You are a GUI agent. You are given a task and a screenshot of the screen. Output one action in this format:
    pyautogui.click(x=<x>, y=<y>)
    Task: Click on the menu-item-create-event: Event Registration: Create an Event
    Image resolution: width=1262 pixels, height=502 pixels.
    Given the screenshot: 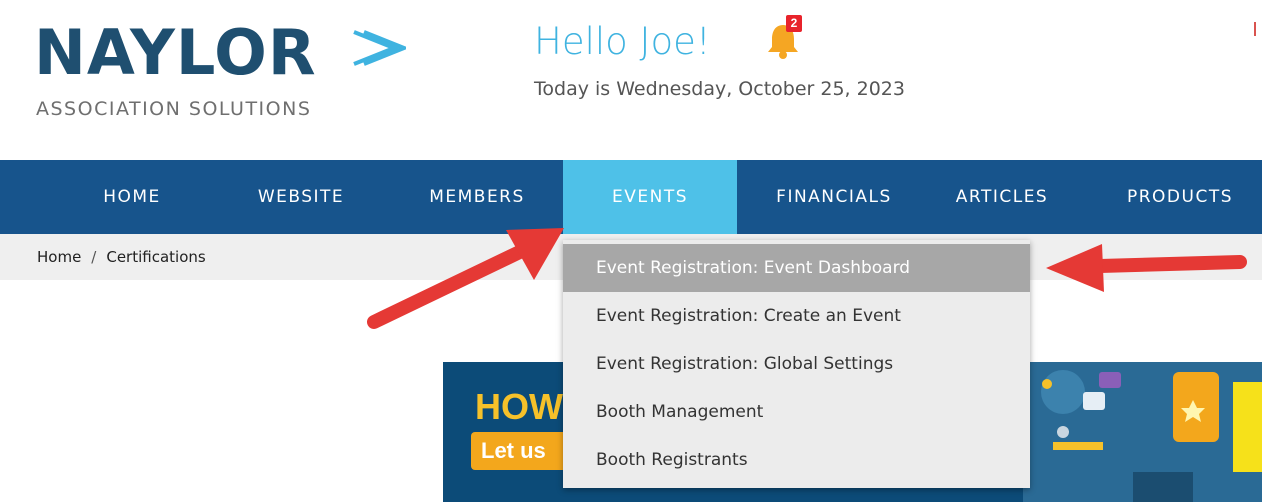 What is the action you would take?
    pyautogui.click(x=796, y=316)
    